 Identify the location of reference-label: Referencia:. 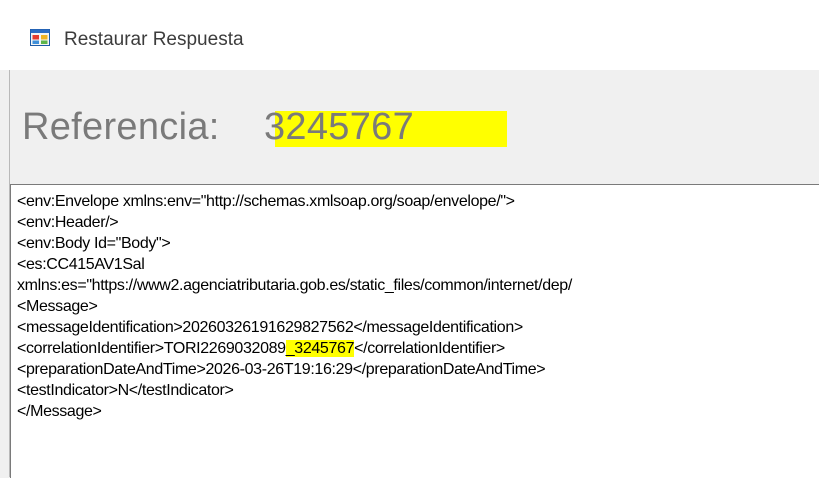
(121, 127).